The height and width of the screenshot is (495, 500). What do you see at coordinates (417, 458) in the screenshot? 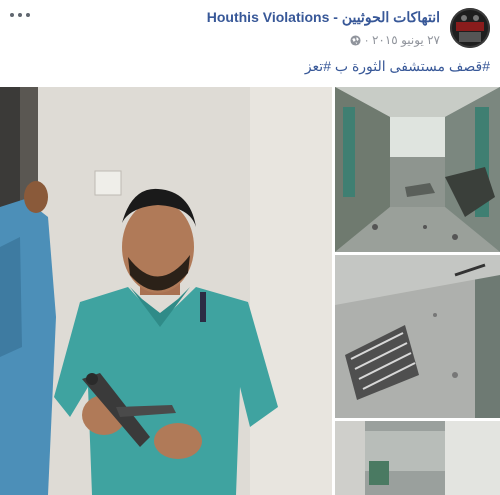
I see `photo-hallway-debris` at bounding box center [417, 458].